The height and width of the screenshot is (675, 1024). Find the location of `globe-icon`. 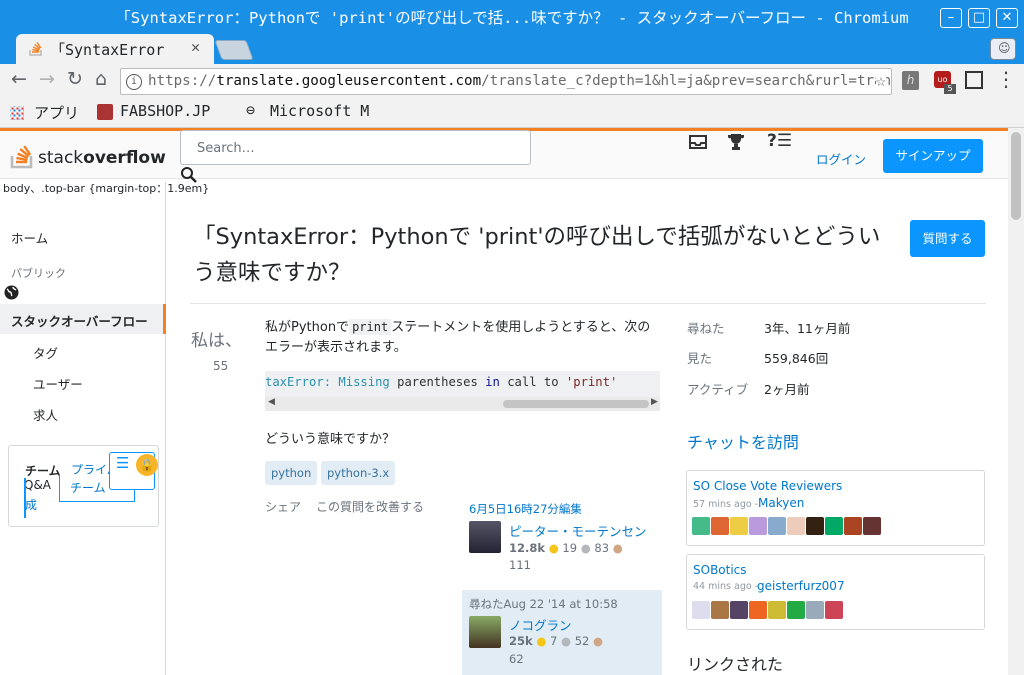

globe-icon is located at coordinates (11, 292).